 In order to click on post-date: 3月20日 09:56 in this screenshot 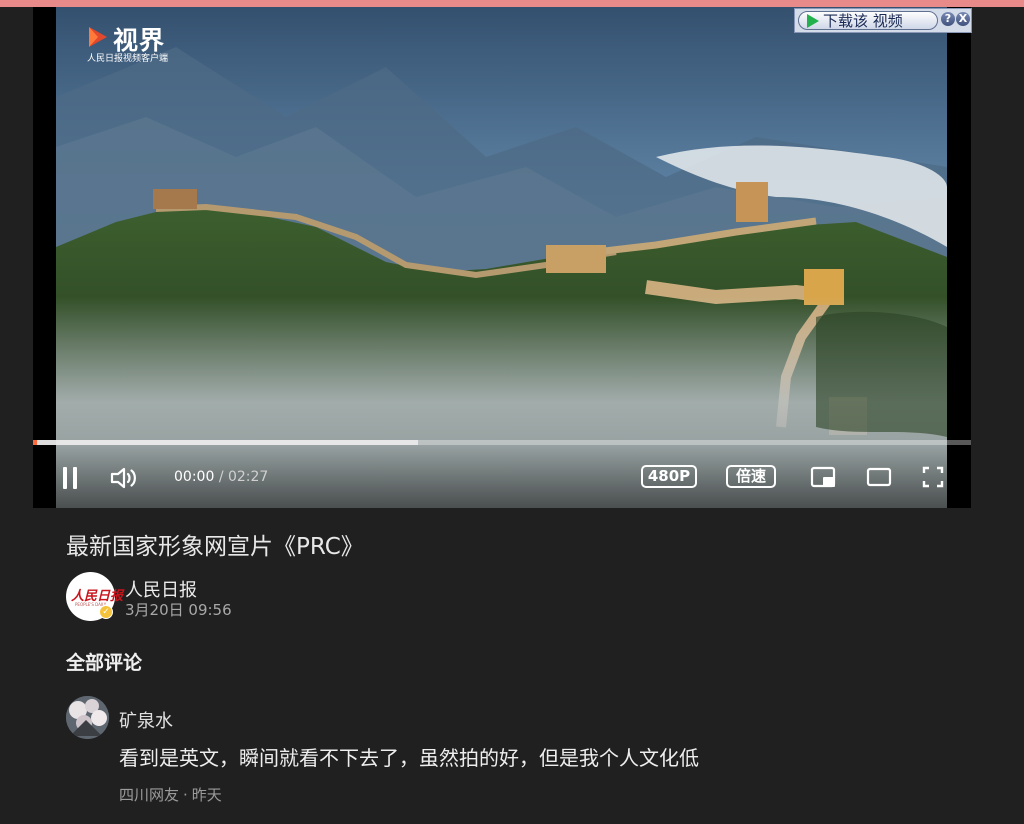, I will do `click(178, 610)`.